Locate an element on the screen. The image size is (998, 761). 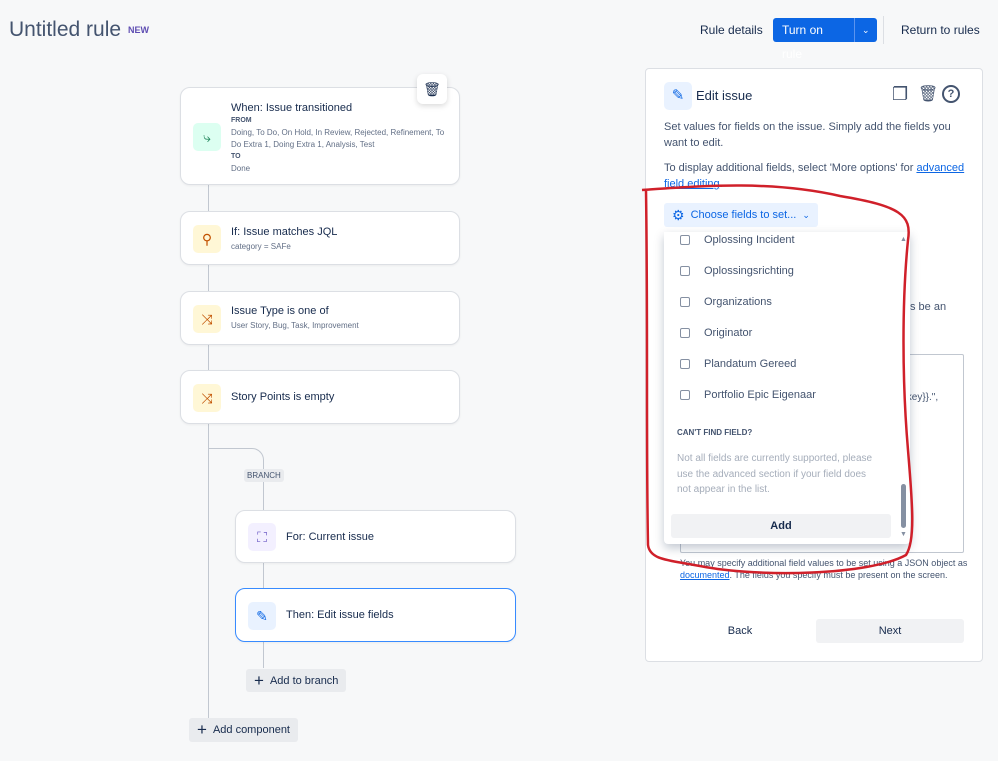
annotation-outline is located at coordinates (777, 379).